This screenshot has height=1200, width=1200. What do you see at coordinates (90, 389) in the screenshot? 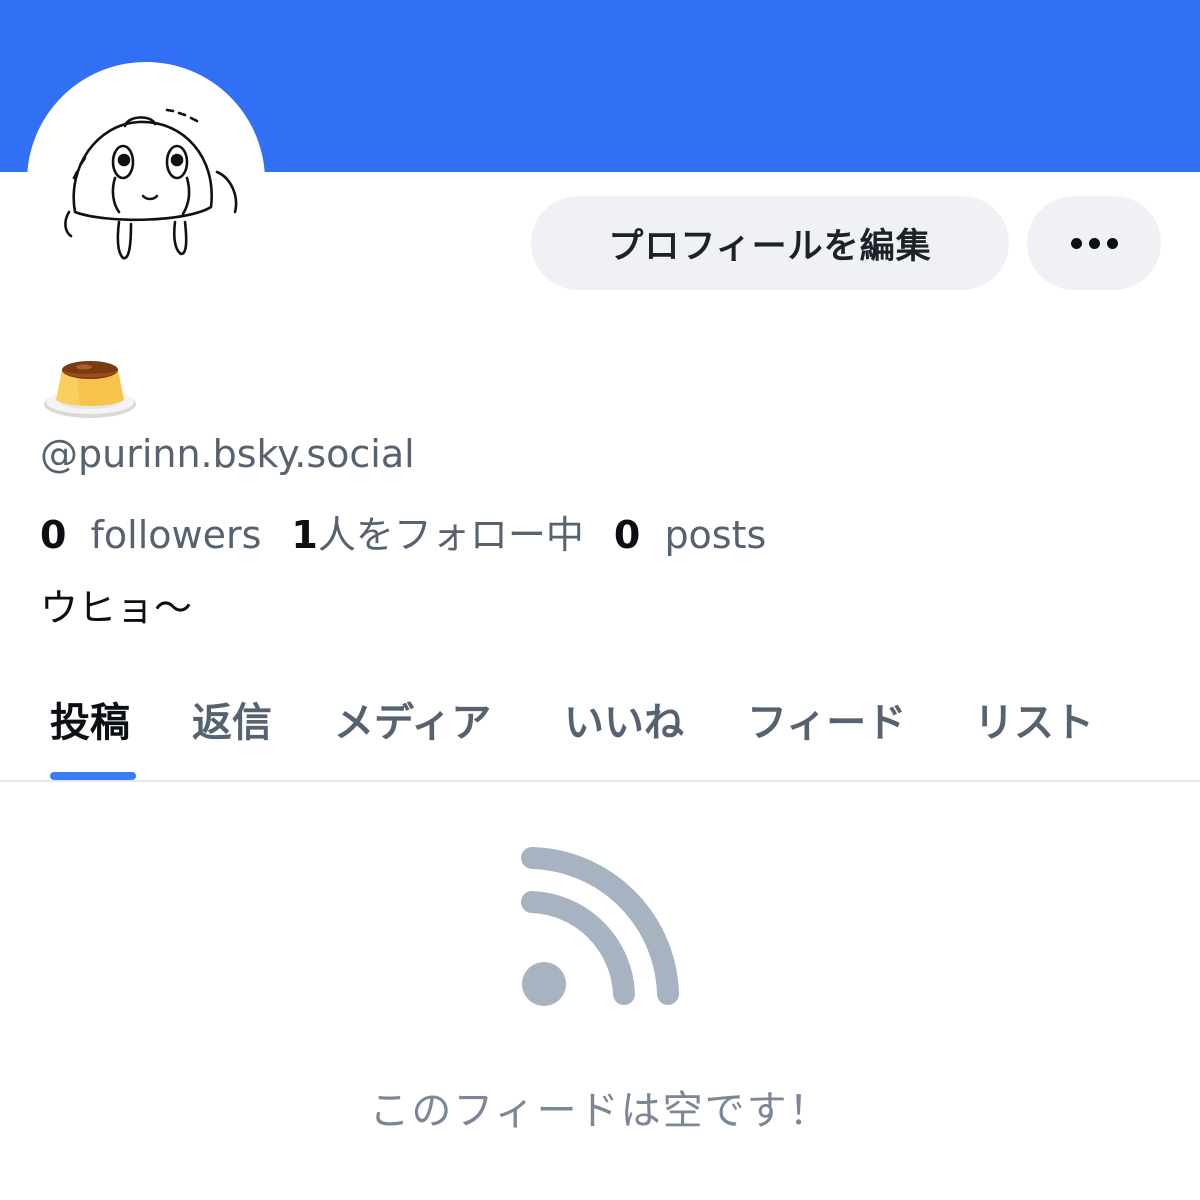
I see `pudding-emoji-icon` at bounding box center [90, 389].